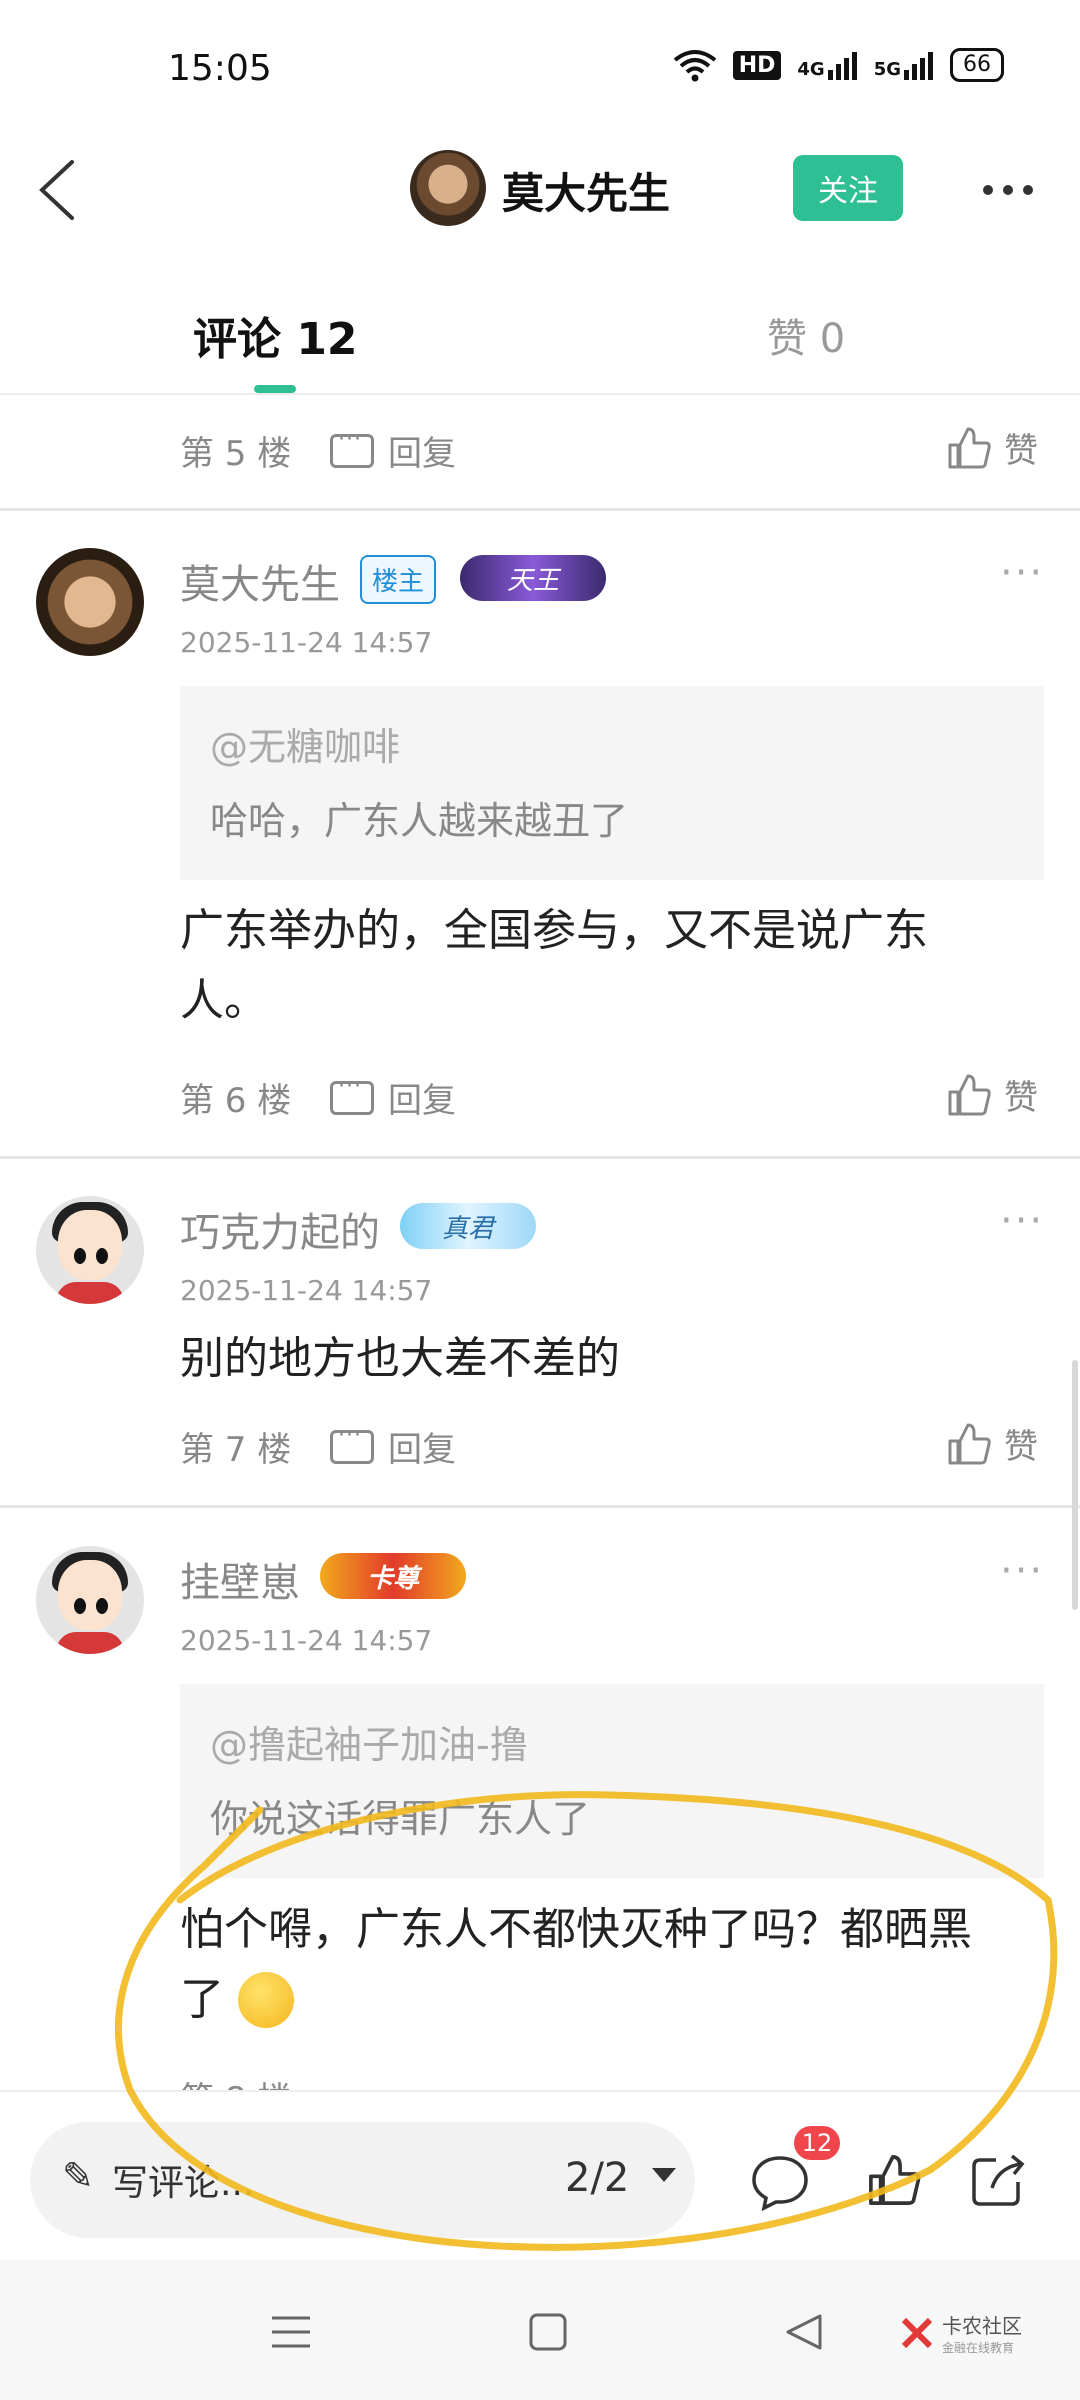 Image resolution: width=1080 pixels, height=2400 pixels. What do you see at coordinates (400, 1358) in the screenshot?
I see `comment-text: 别的地方也大差不差的` at bounding box center [400, 1358].